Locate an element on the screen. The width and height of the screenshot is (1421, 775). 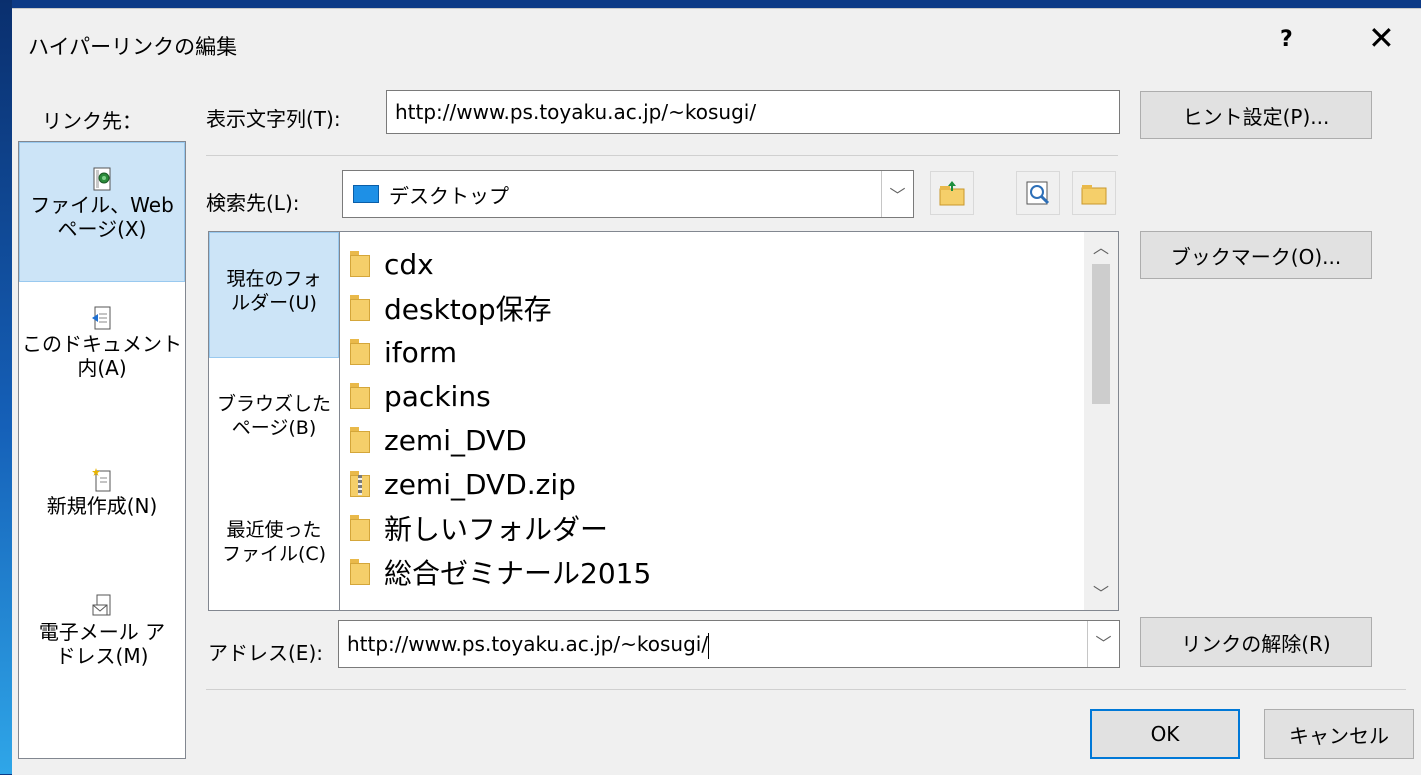
scroll-down-icon: ﹀ is located at coordinates (1101, 594).